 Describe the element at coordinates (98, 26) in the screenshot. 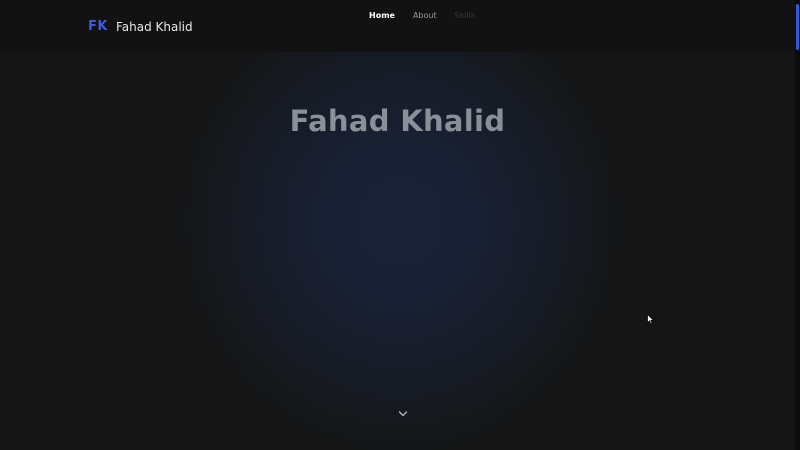

I see `logo-monogram: FK` at that location.